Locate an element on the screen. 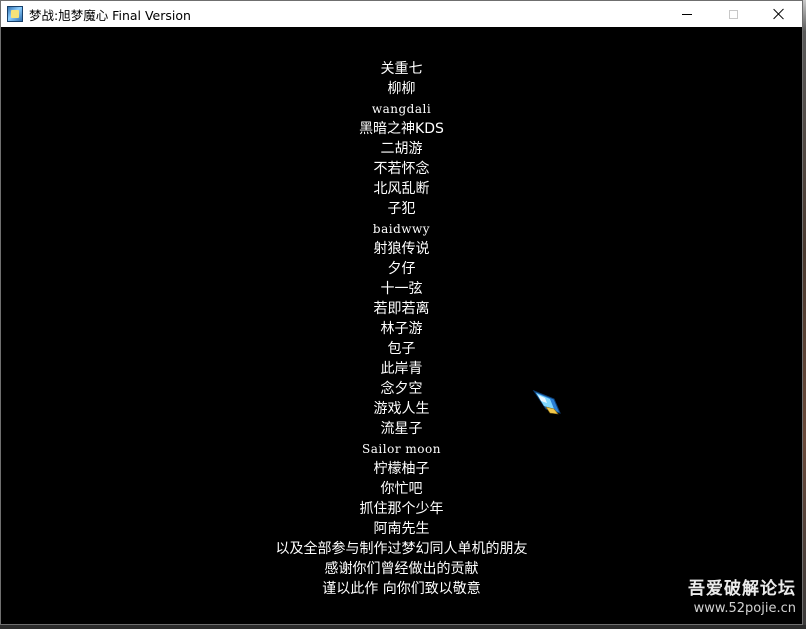 Image resolution: width=806 pixels, height=629 pixels. credit-line: 关重七 is located at coordinates (401, 69).